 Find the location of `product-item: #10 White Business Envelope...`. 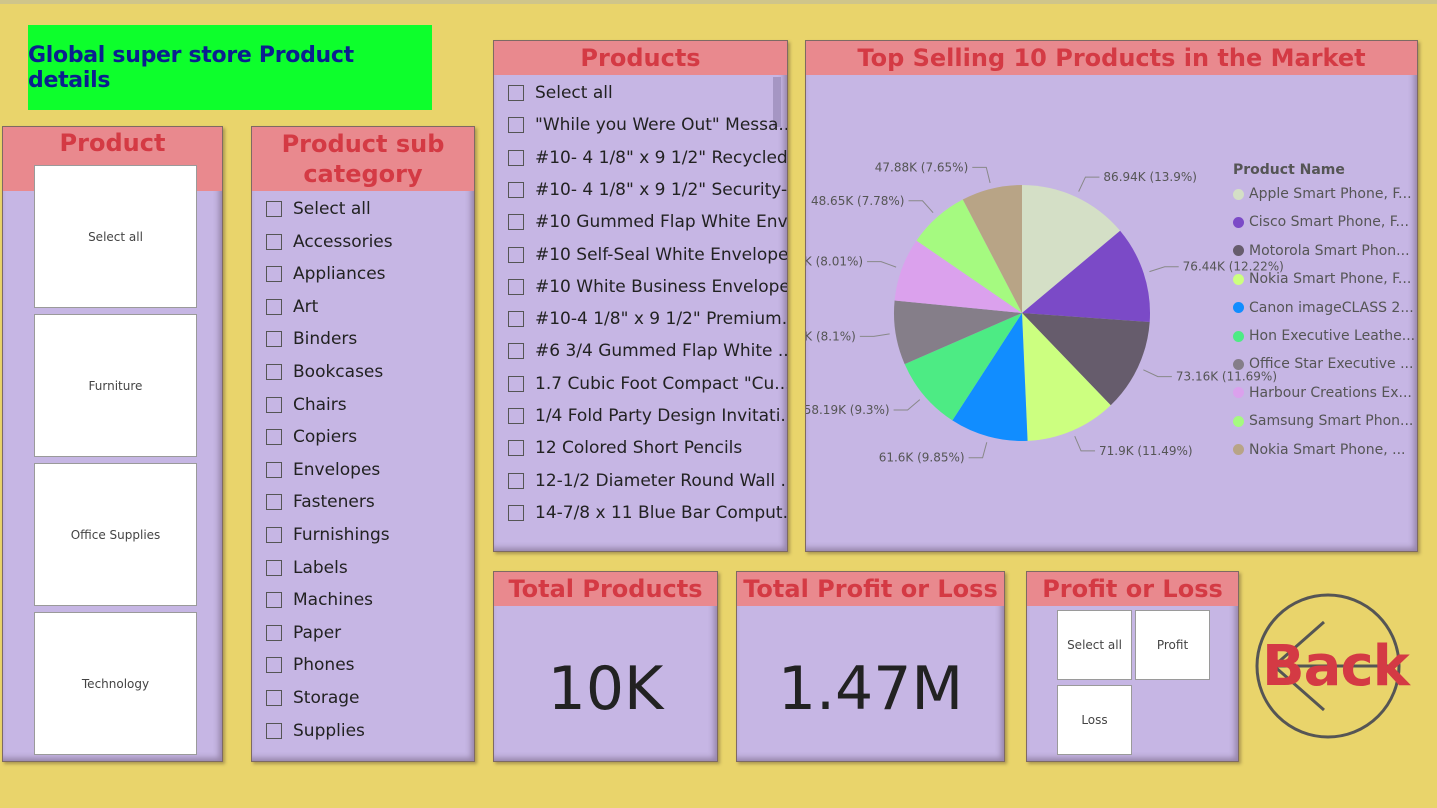

product-item: #10 White Business Envelope... is located at coordinates (647, 287).